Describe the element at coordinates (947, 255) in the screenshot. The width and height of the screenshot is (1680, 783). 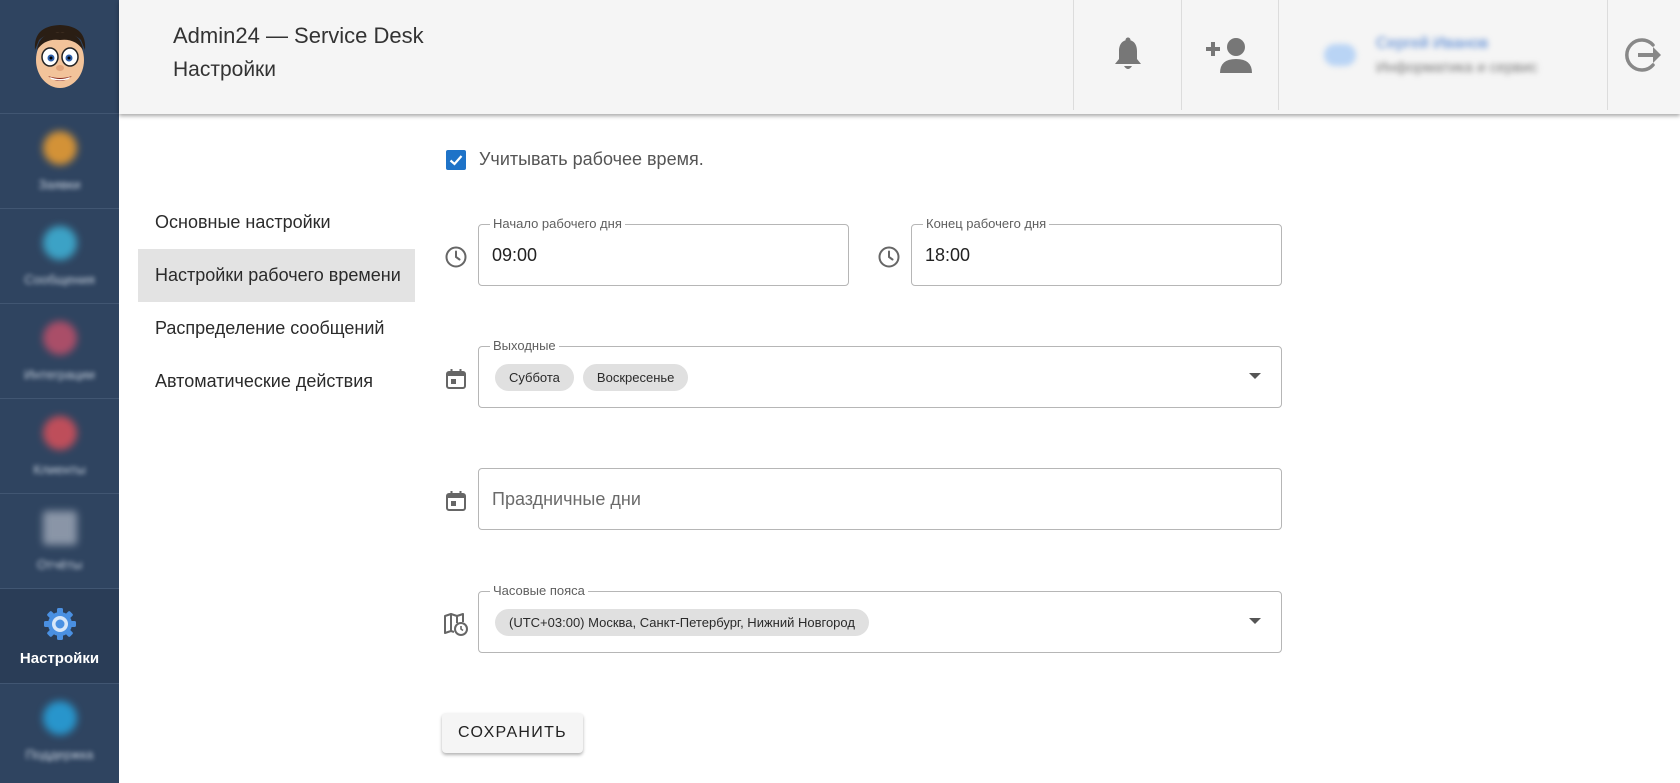
I see `field-value: 18:00` at that location.